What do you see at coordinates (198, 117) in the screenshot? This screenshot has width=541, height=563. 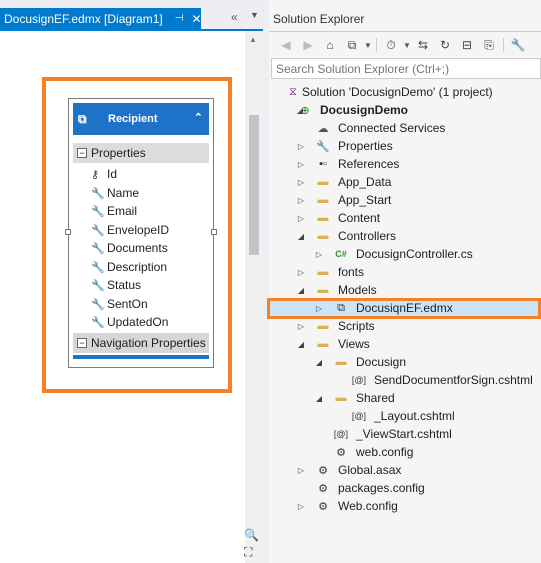 I see `chevron-up-icon: ⌃` at bounding box center [198, 117].